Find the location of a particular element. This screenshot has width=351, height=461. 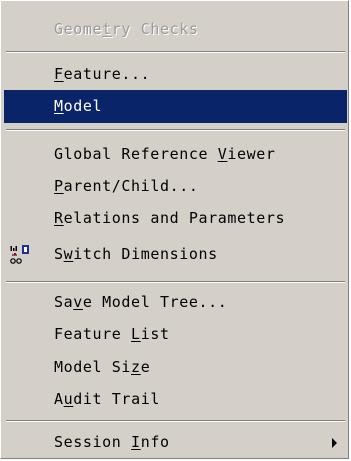

menu-item-label: Session is located at coordinates (93, 442).